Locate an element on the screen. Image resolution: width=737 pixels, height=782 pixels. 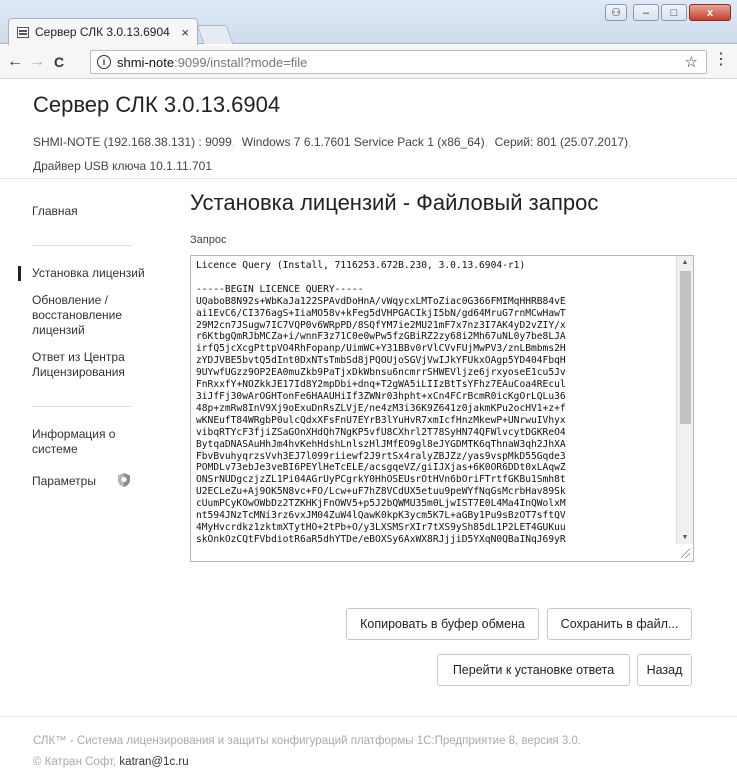
sidebar-item-update-licenses: Обновление / восстановление лицензий is located at coordinates (88, 315).